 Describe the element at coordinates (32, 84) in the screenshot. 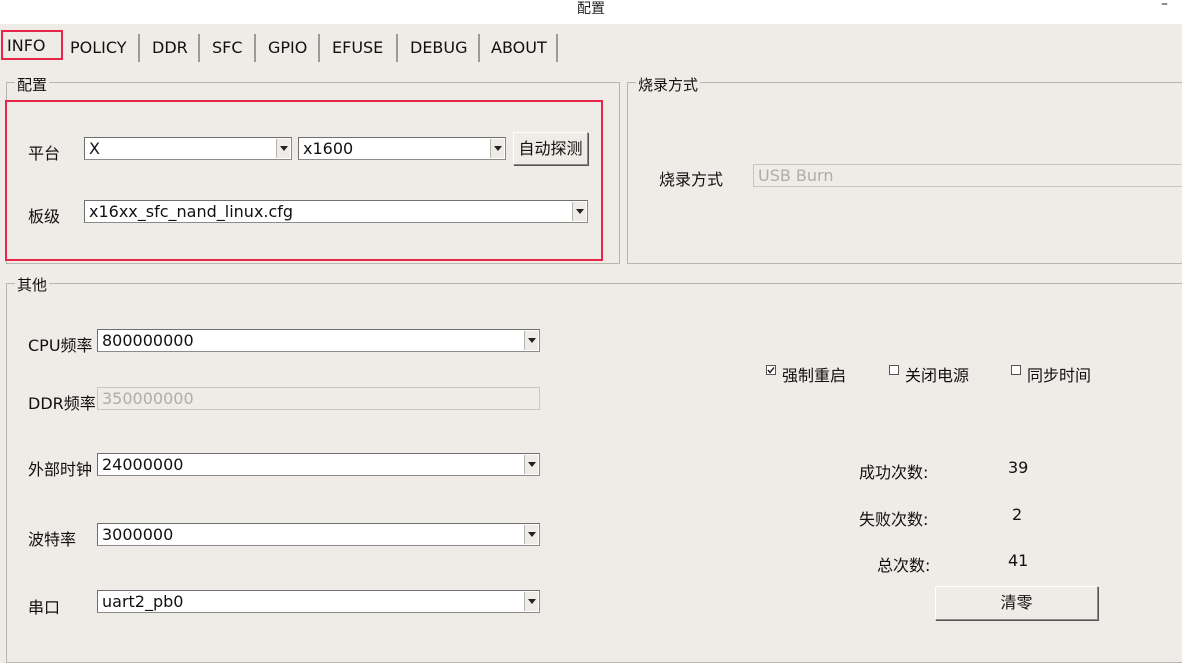

I see `config-group-title: 配置` at that location.